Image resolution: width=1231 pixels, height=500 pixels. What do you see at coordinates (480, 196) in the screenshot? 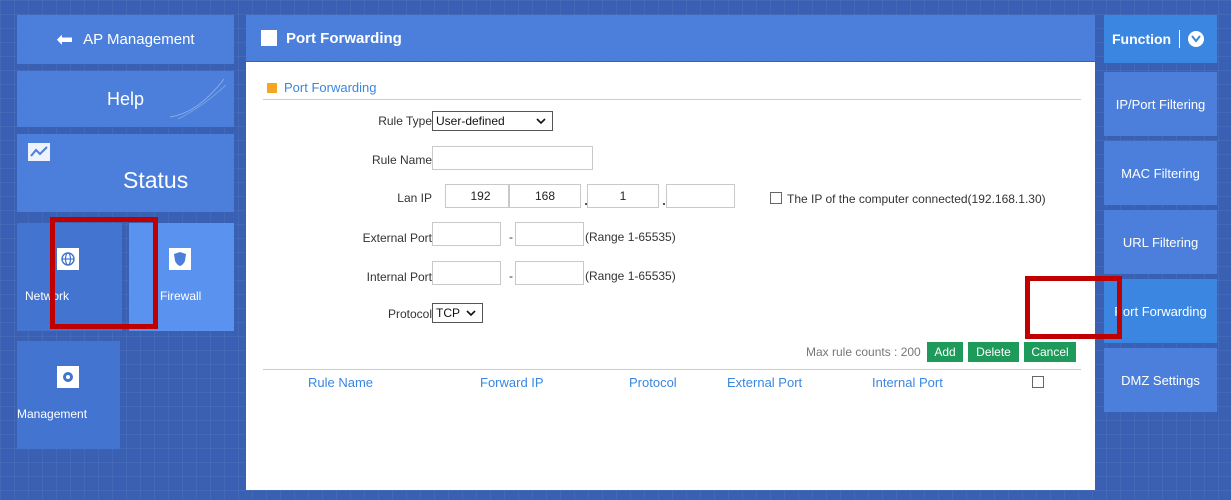
I see `lan-ip-octet-1: 192` at bounding box center [480, 196].